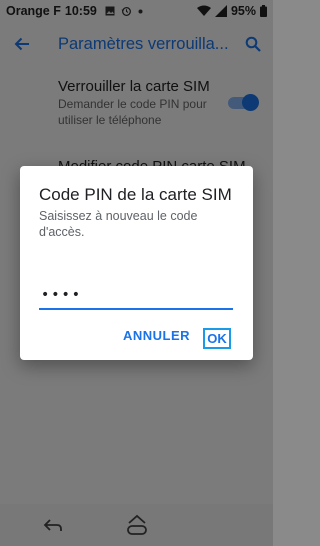  I want to click on pin-input, so click(136, 296).